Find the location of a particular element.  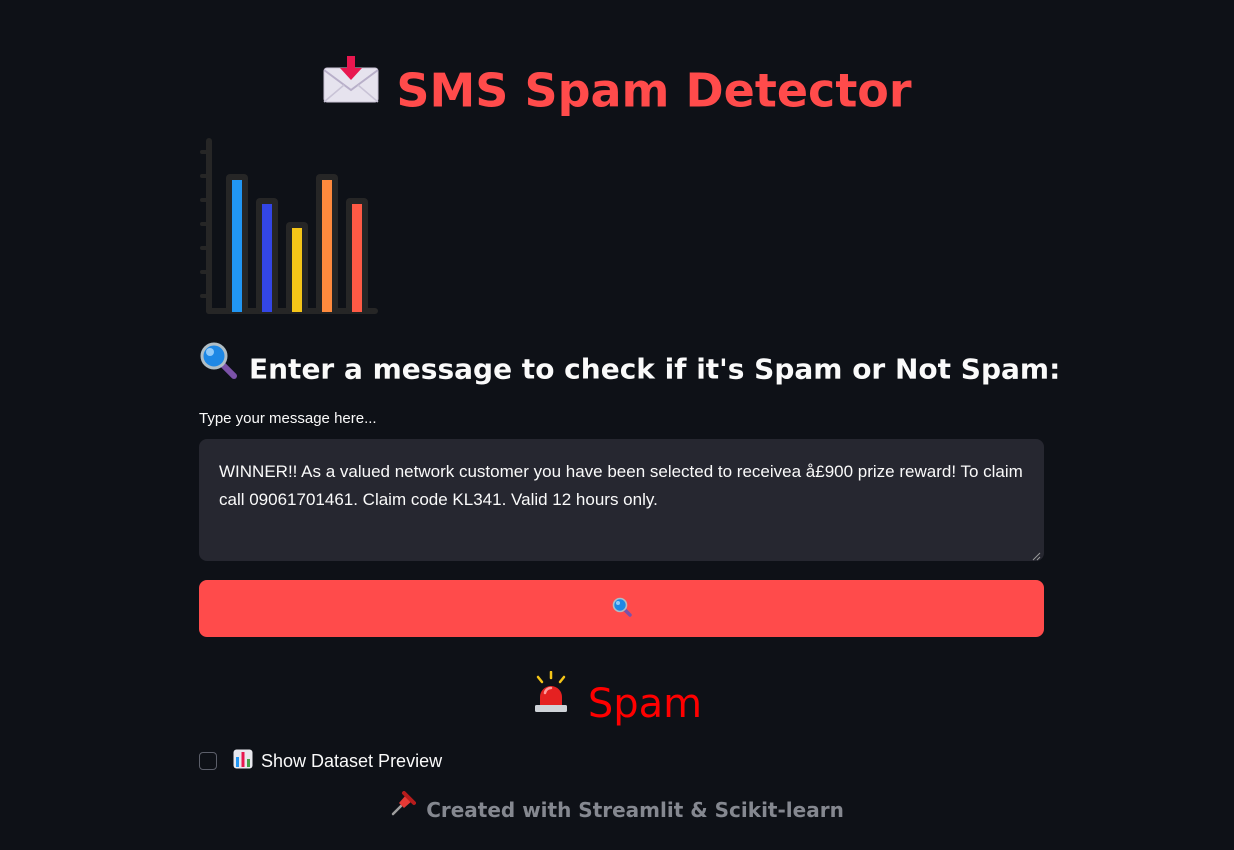

pushpin-icon is located at coordinates (403, 808).